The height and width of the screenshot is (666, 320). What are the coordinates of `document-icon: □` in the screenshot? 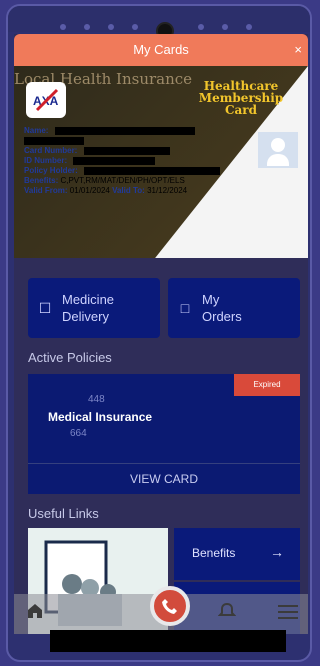 It's located at (185, 308).